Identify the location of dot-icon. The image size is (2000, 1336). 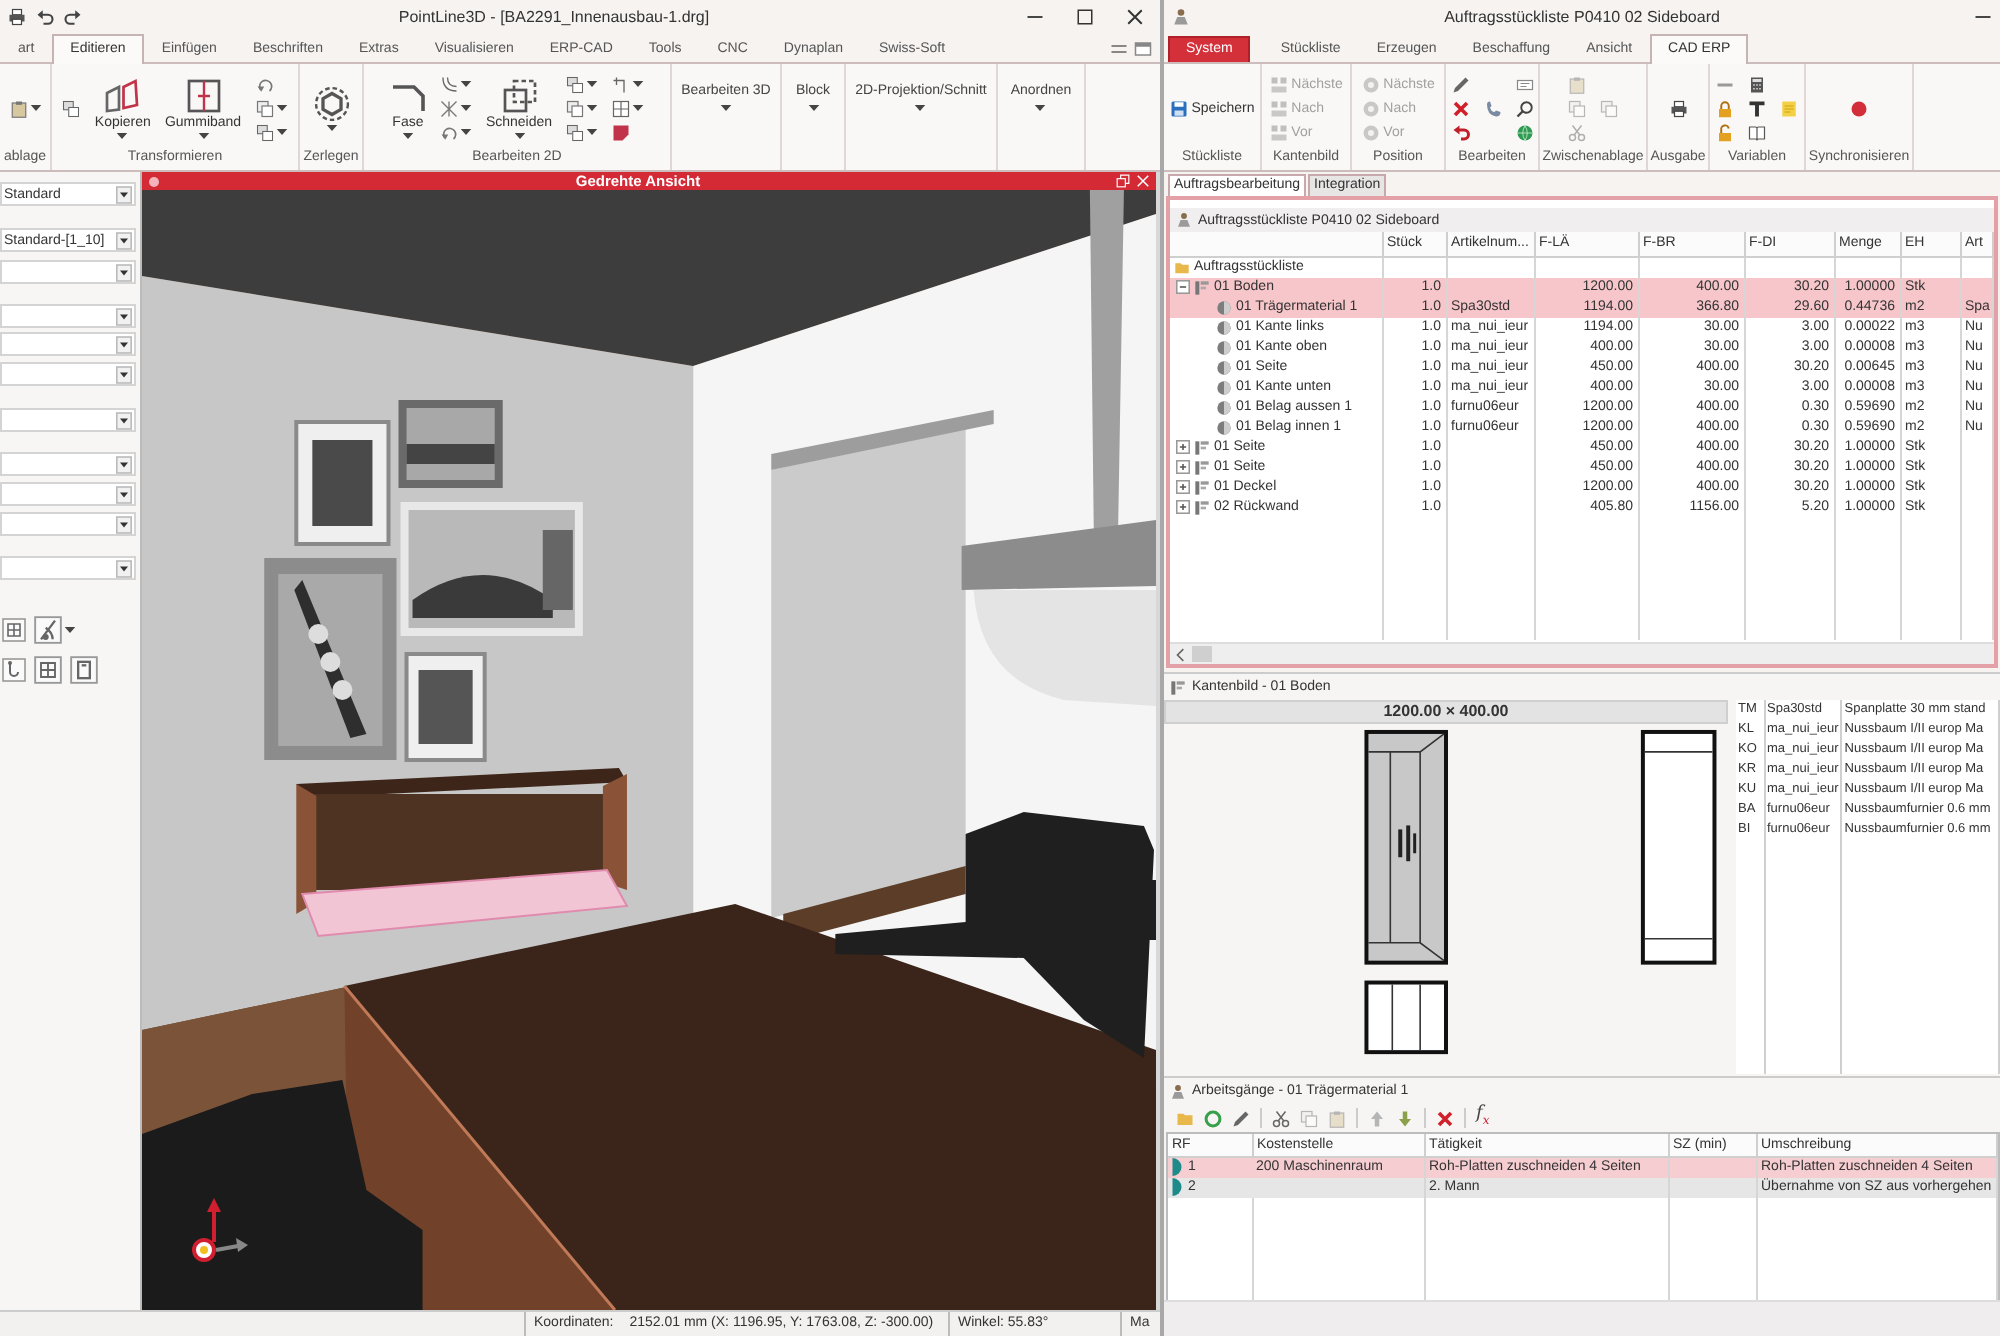
(1859, 108).